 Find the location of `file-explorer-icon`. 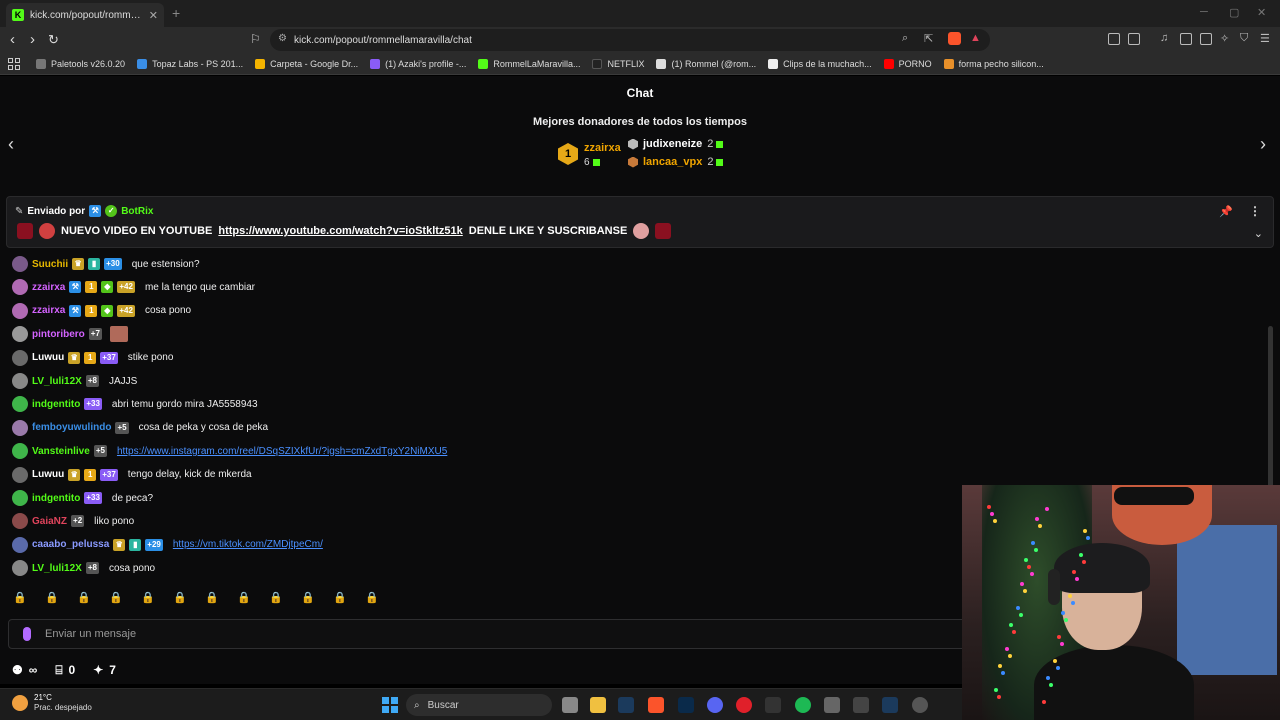

file-explorer-icon is located at coordinates (598, 705).